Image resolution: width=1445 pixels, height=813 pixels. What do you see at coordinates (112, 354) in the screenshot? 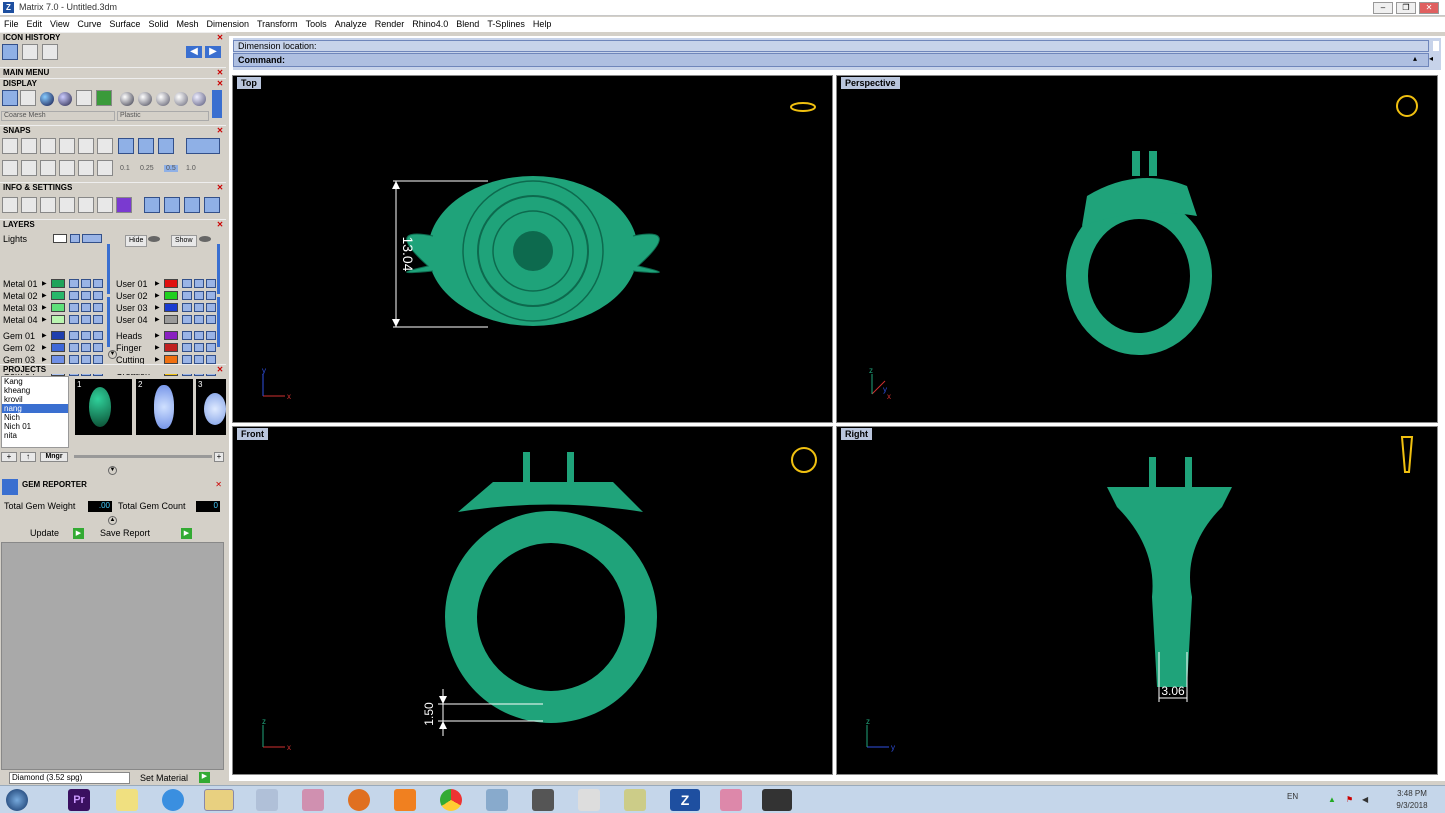
I see `expand-icon: ▼` at bounding box center [112, 354].